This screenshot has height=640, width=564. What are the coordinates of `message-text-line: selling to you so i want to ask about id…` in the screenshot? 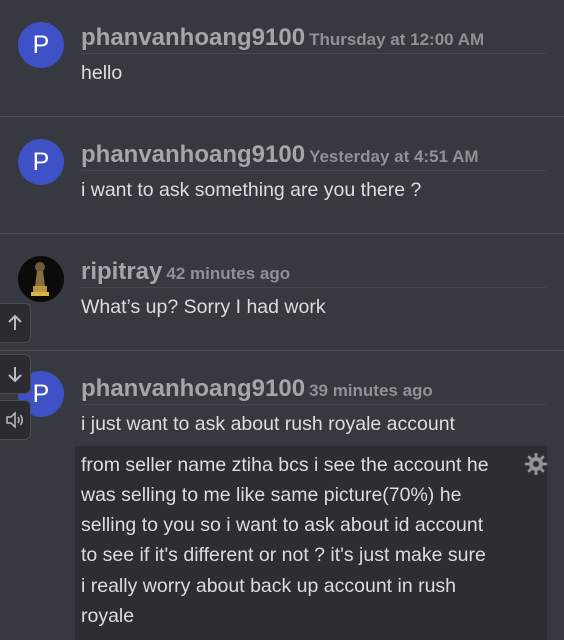 It's located at (282, 525).